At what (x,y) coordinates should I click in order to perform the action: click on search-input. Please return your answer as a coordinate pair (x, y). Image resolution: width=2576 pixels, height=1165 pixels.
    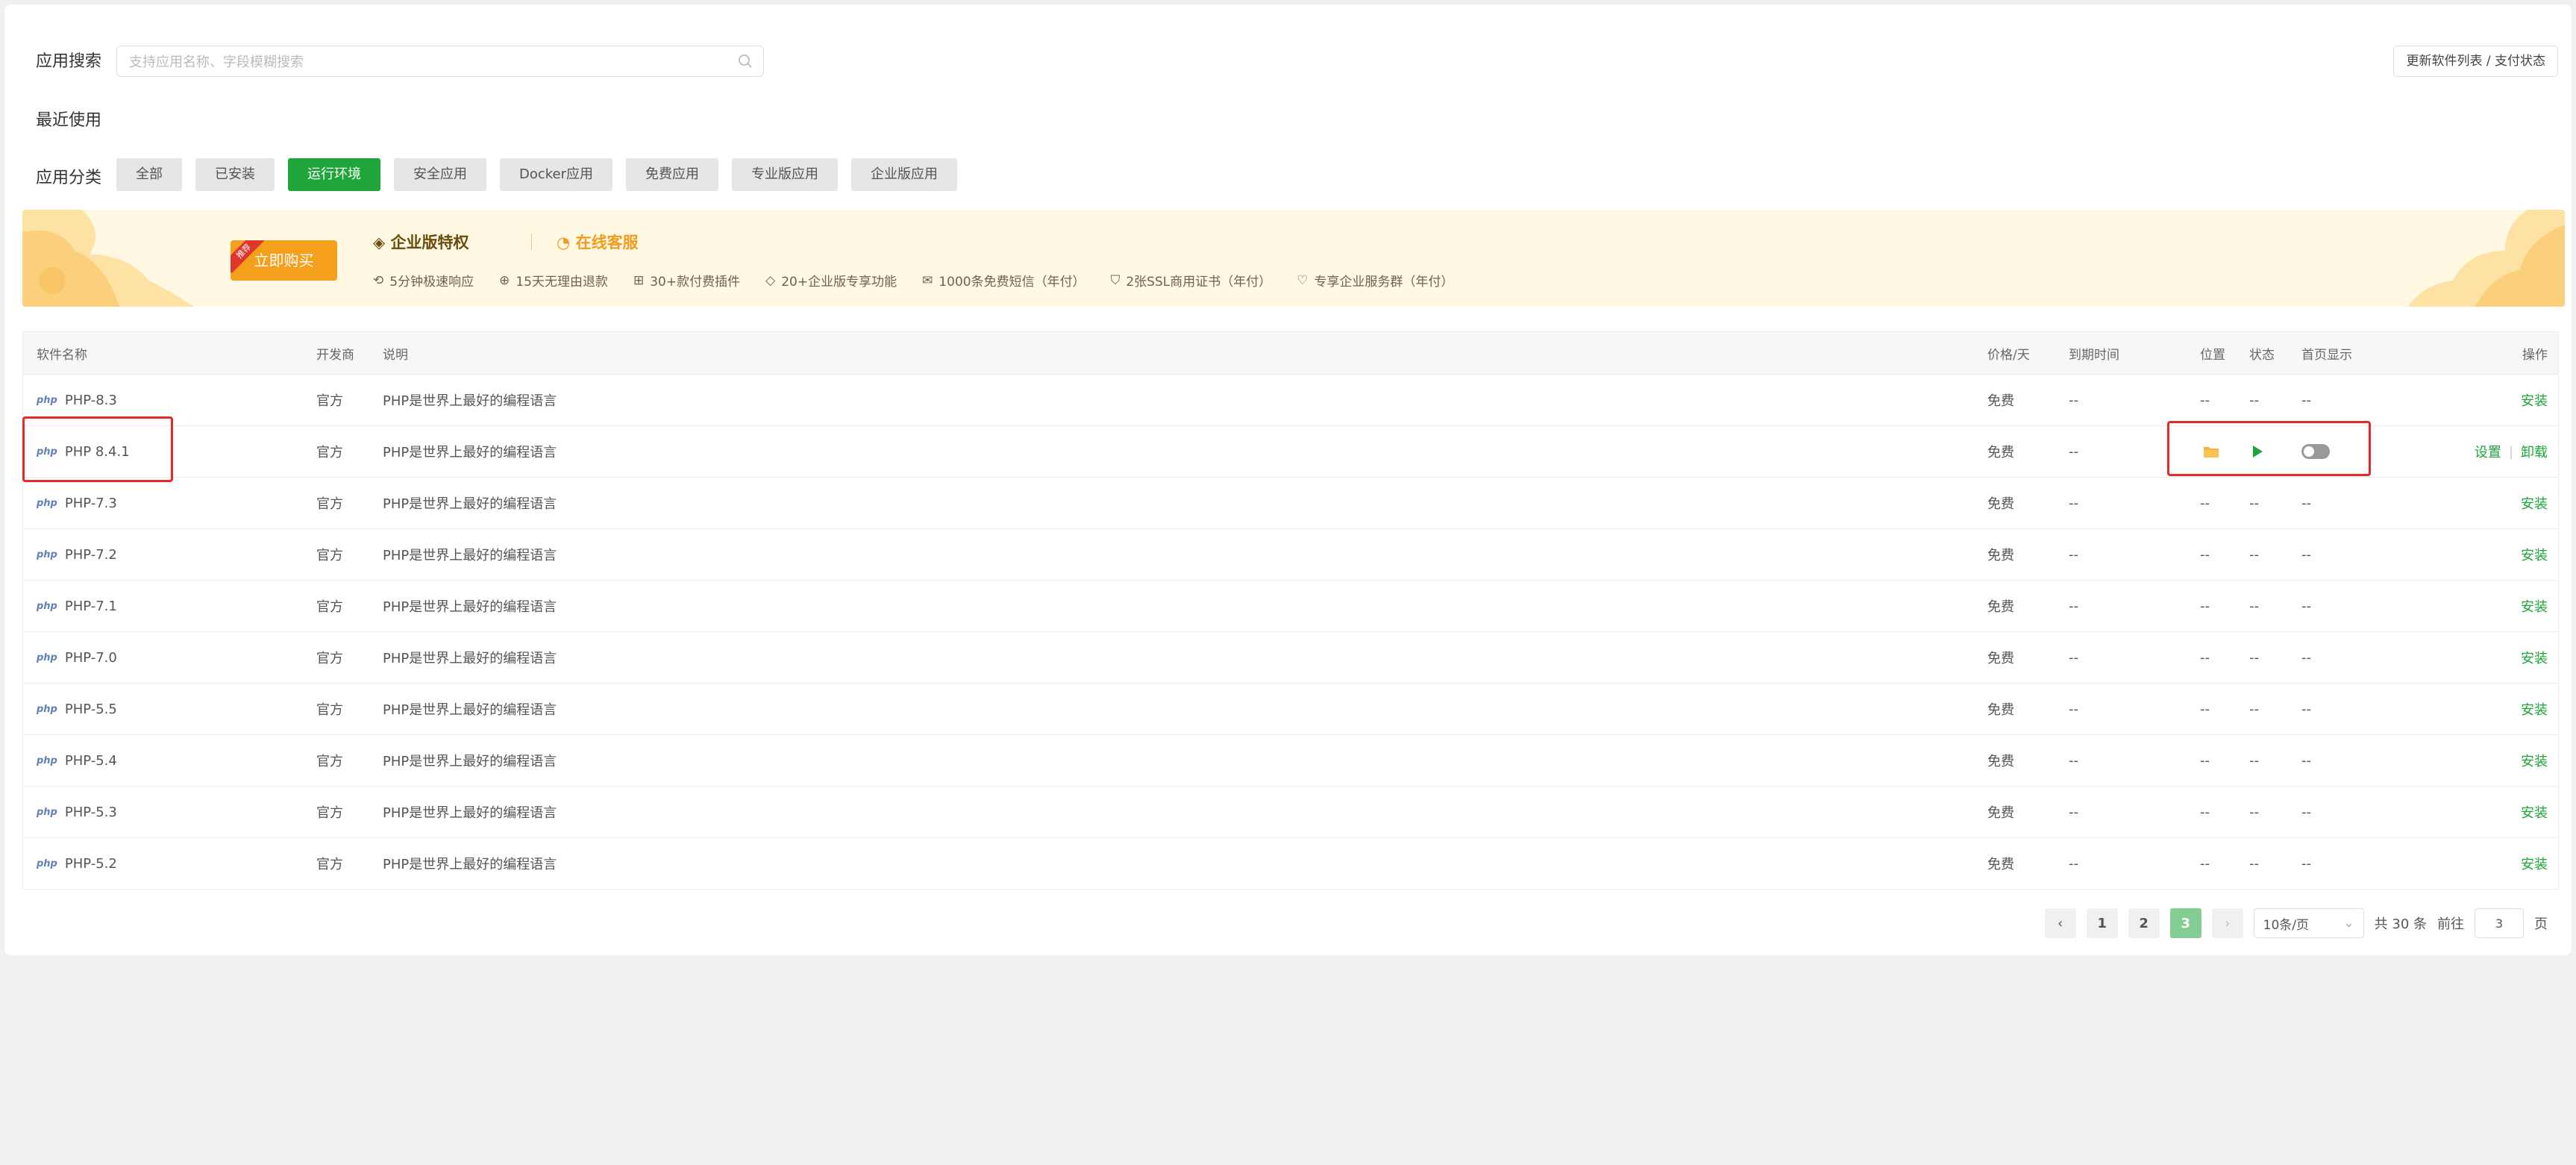
    Looking at the image, I should click on (428, 62).